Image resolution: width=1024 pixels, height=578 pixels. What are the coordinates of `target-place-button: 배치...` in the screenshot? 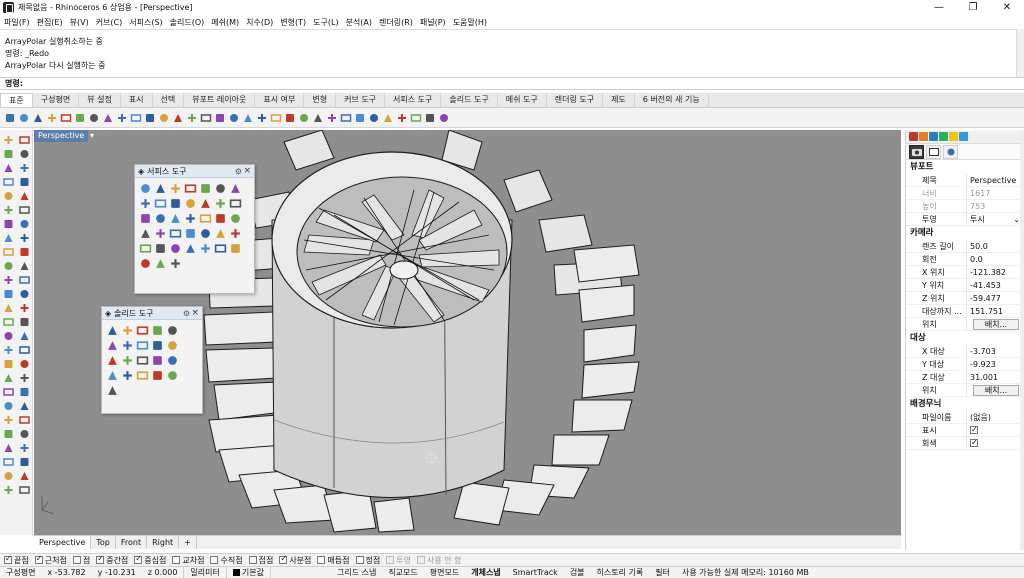 It's located at (996, 390).